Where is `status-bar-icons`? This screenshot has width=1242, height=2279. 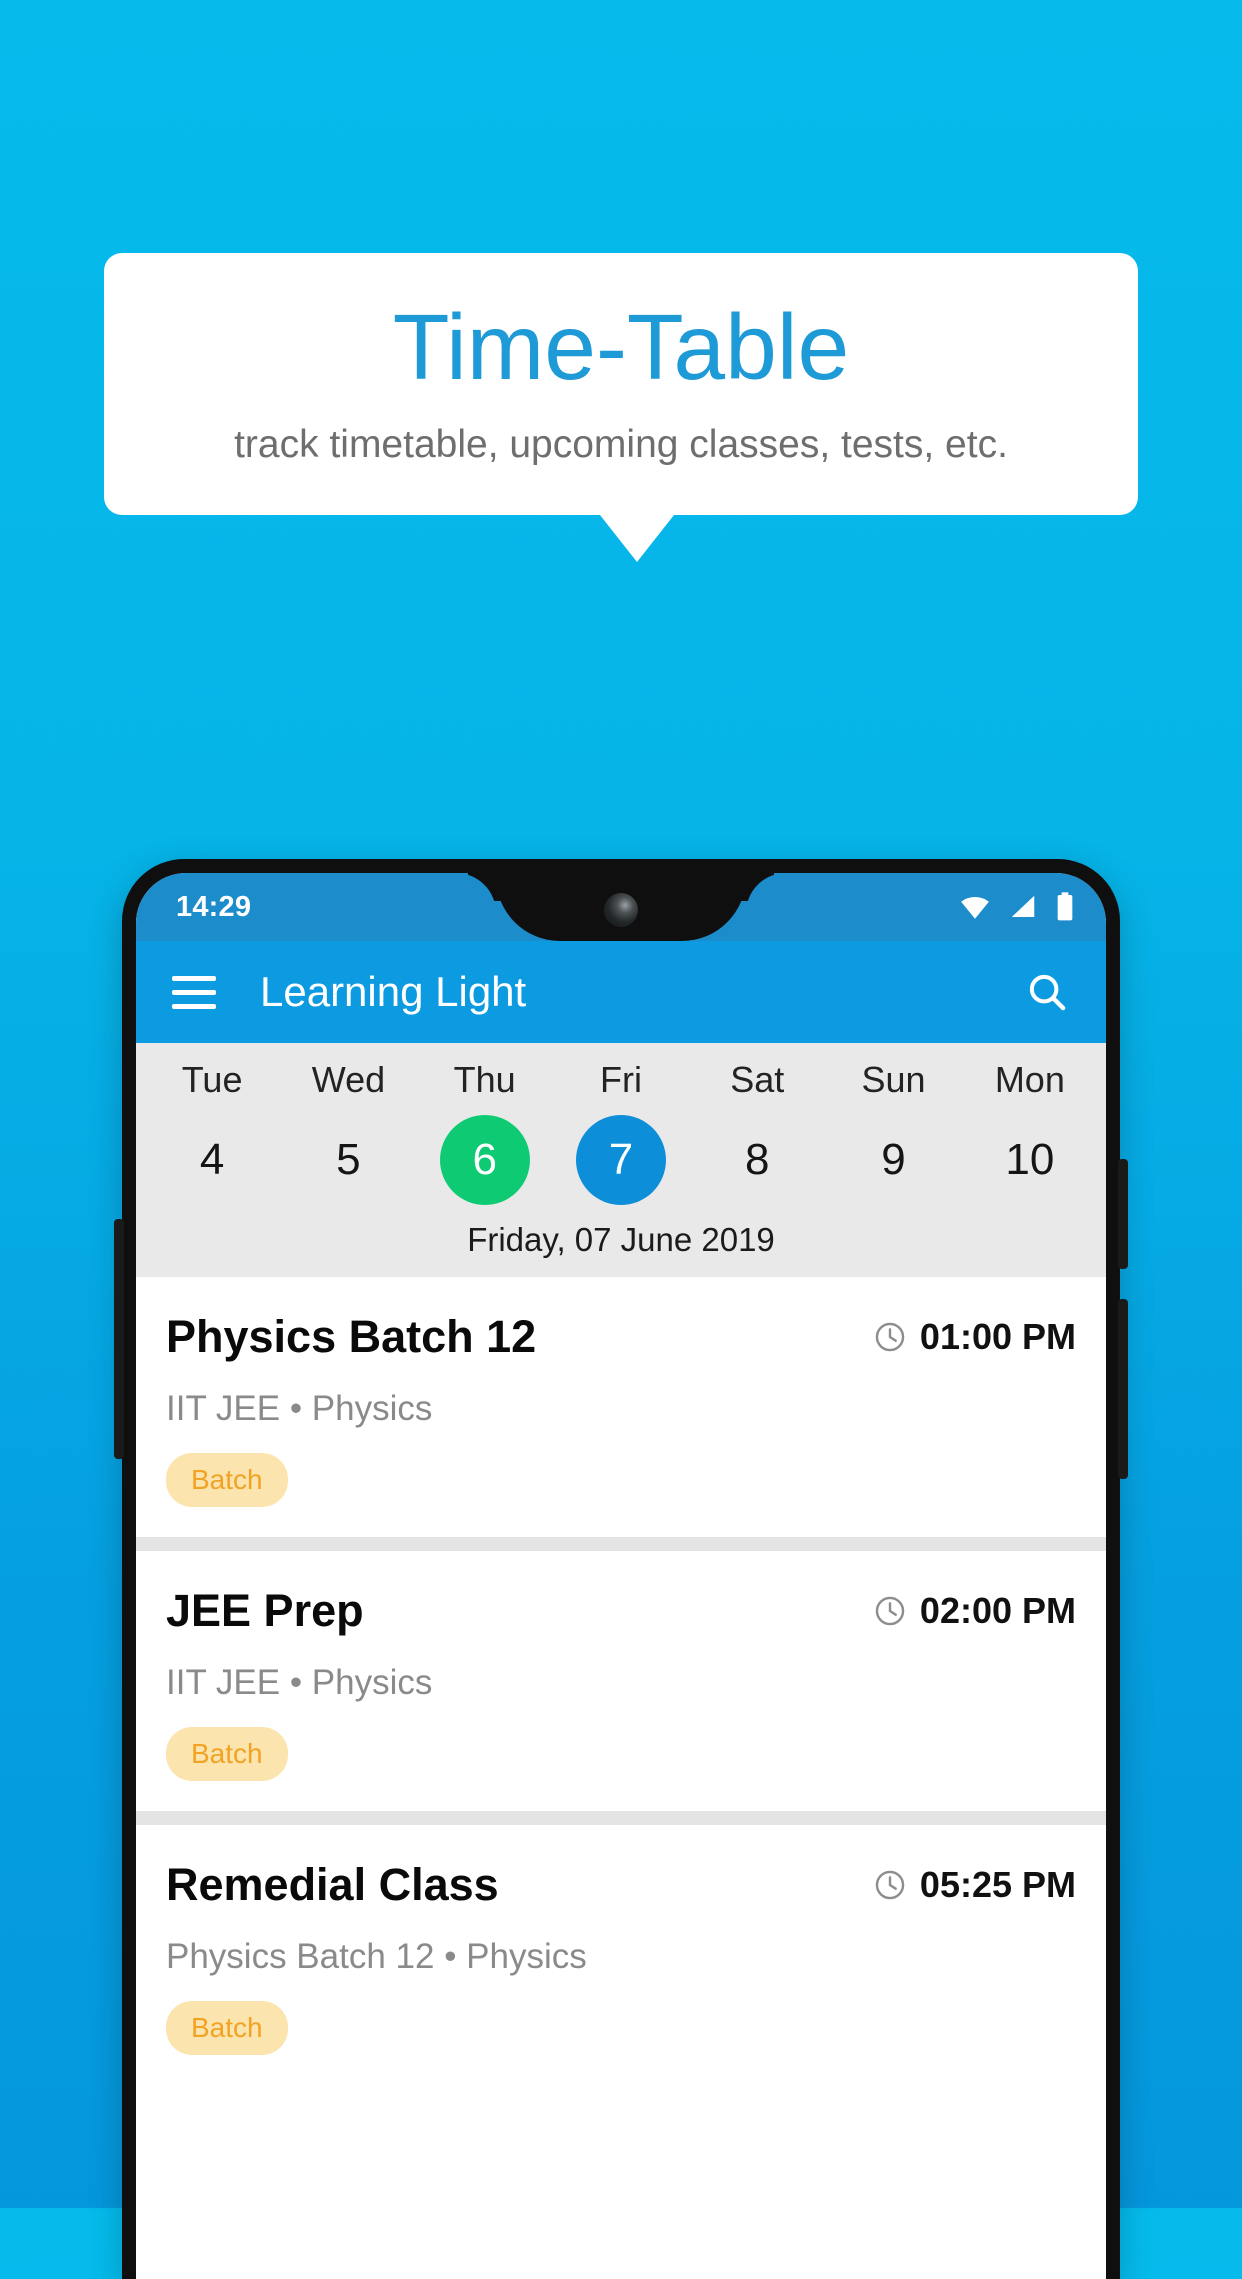 status-bar-icons is located at coordinates (1017, 907).